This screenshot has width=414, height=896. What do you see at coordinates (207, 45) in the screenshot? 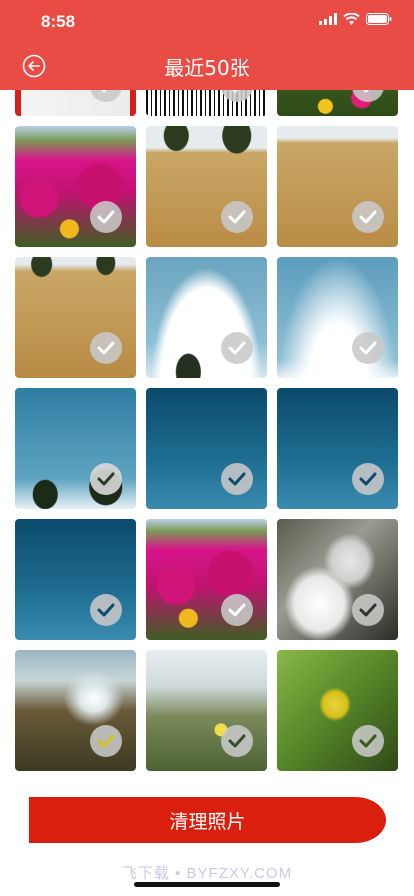
I see `top-bar: 8:58 最近50张` at bounding box center [207, 45].